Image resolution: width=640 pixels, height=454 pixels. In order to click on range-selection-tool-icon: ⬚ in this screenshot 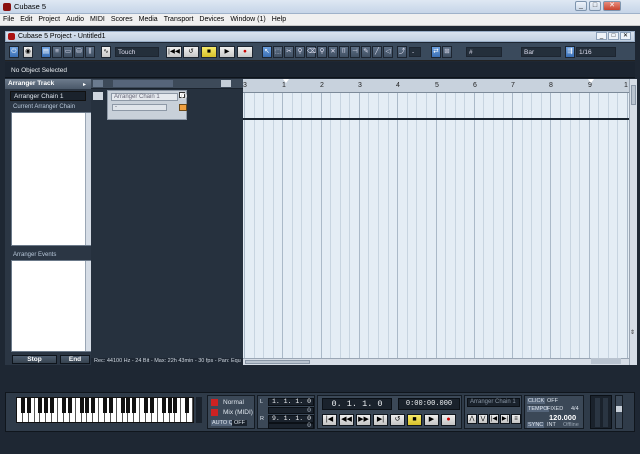, I will do `click(278, 52)`.